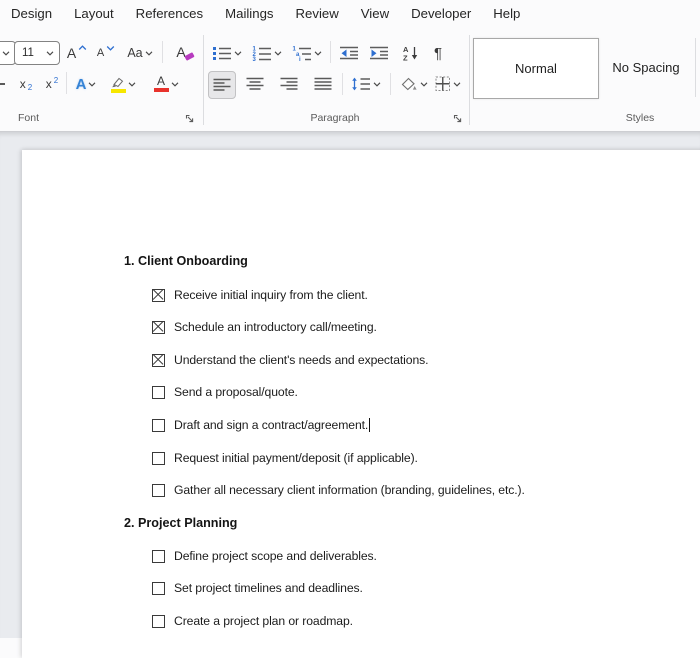 This screenshot has height=658, width=700. I want to click on tab-developer: Developer, so click(441, 13).